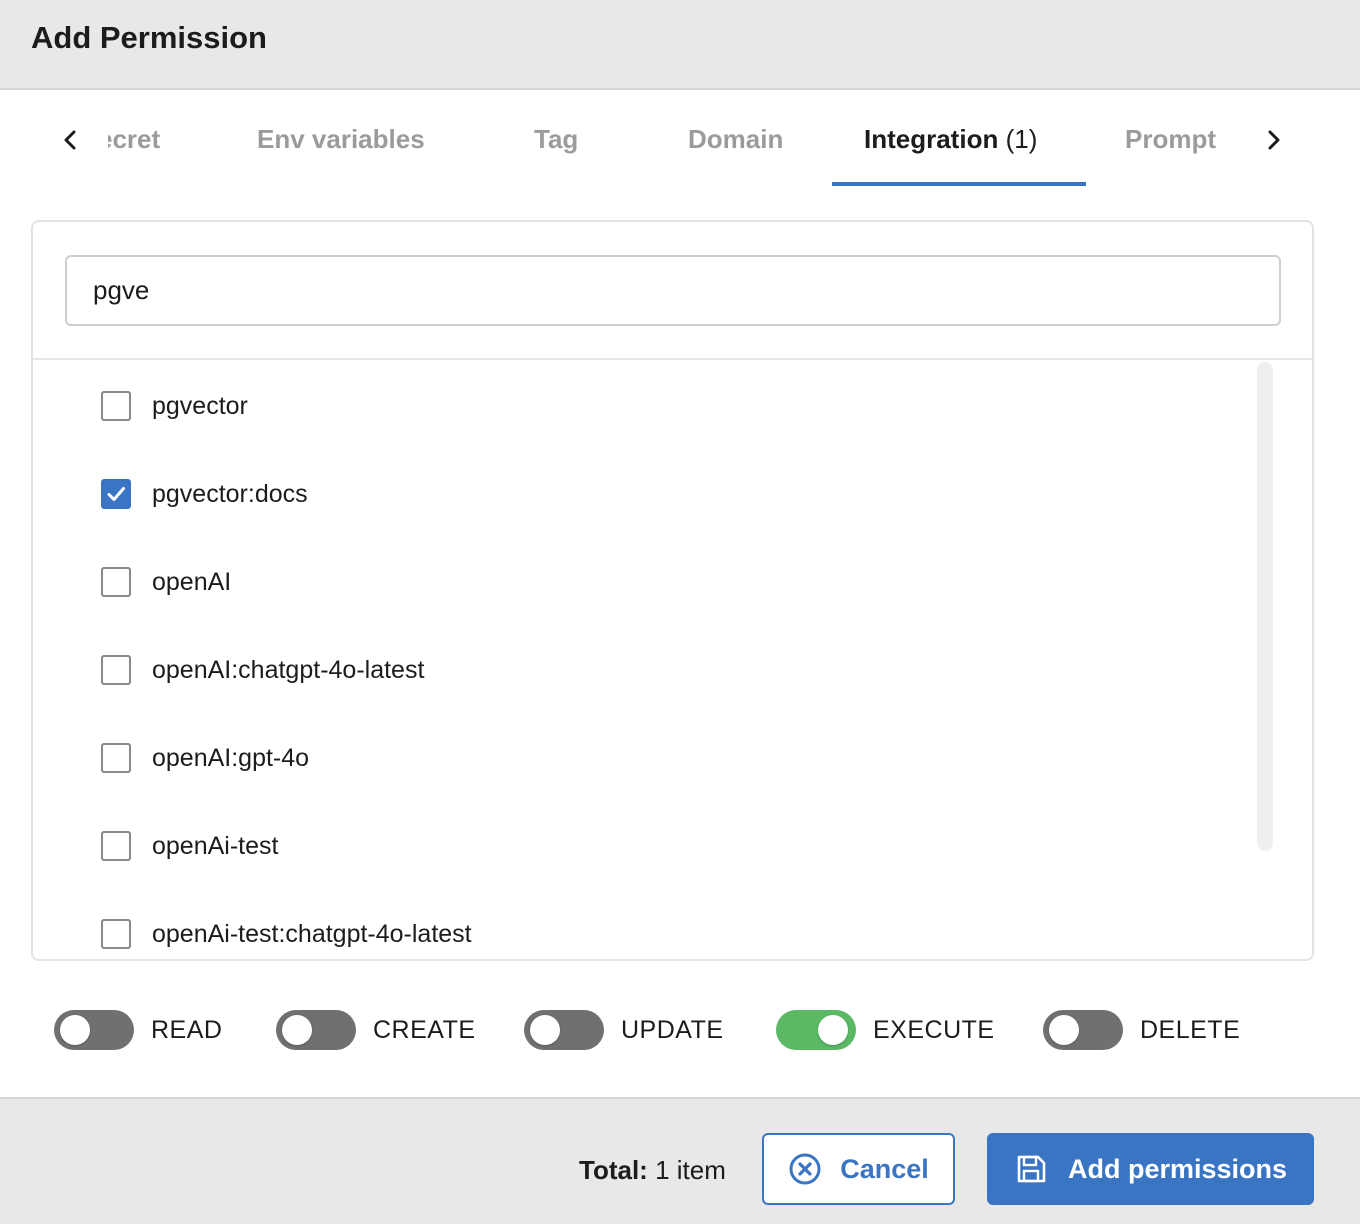 This screenshot has width=1360, height=1224. I want to click on list-item: openAi-test, so click(189, 846).